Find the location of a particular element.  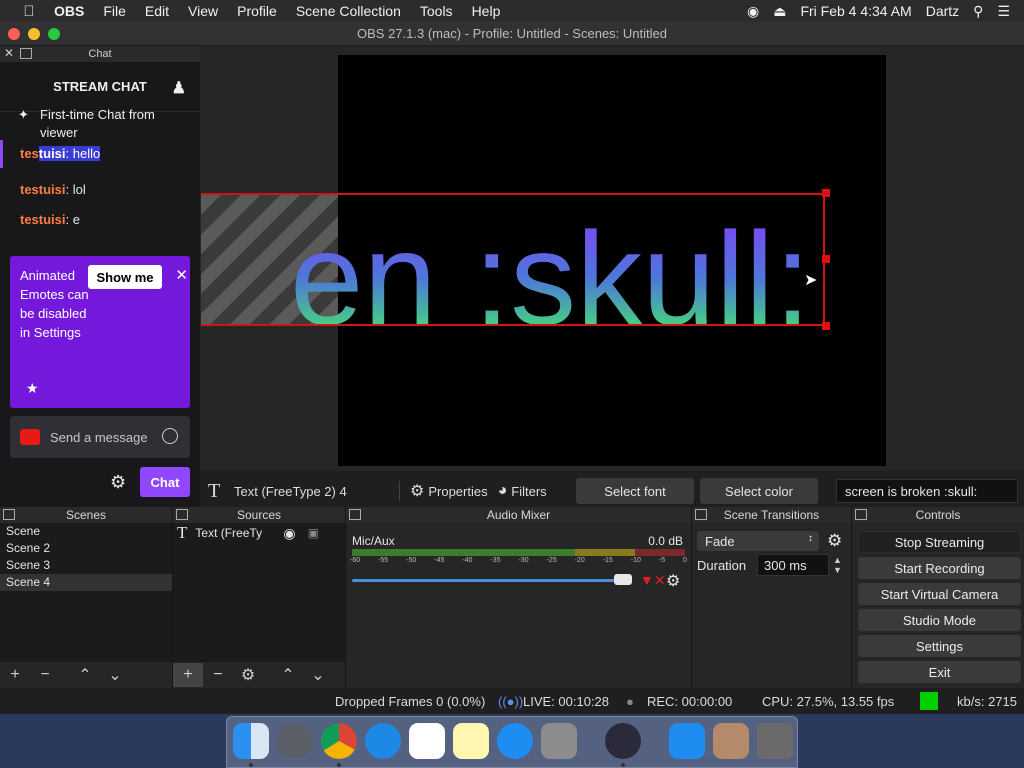

chat-message: testuisi: e is located at coordinates (50, 219).